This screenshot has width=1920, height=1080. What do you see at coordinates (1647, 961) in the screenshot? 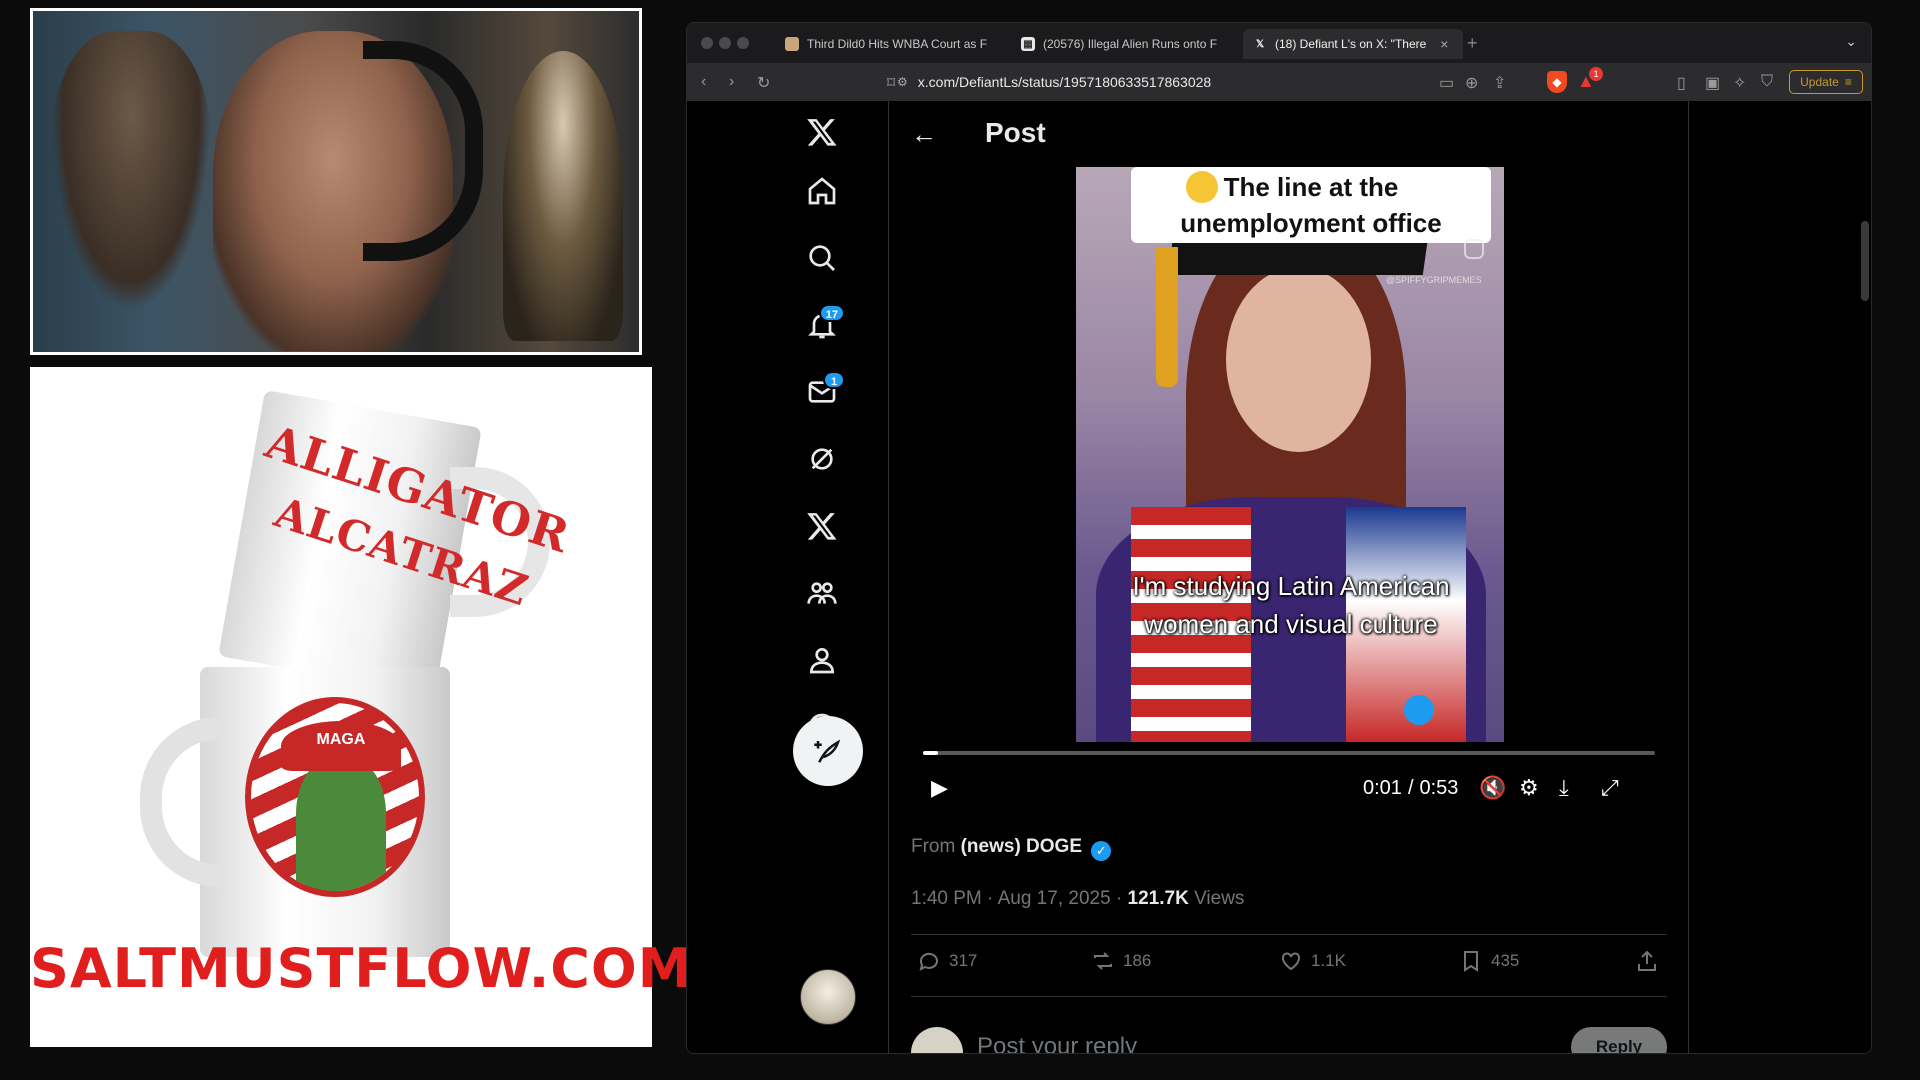
I see `share-action` at bounding box center [1647, 961].